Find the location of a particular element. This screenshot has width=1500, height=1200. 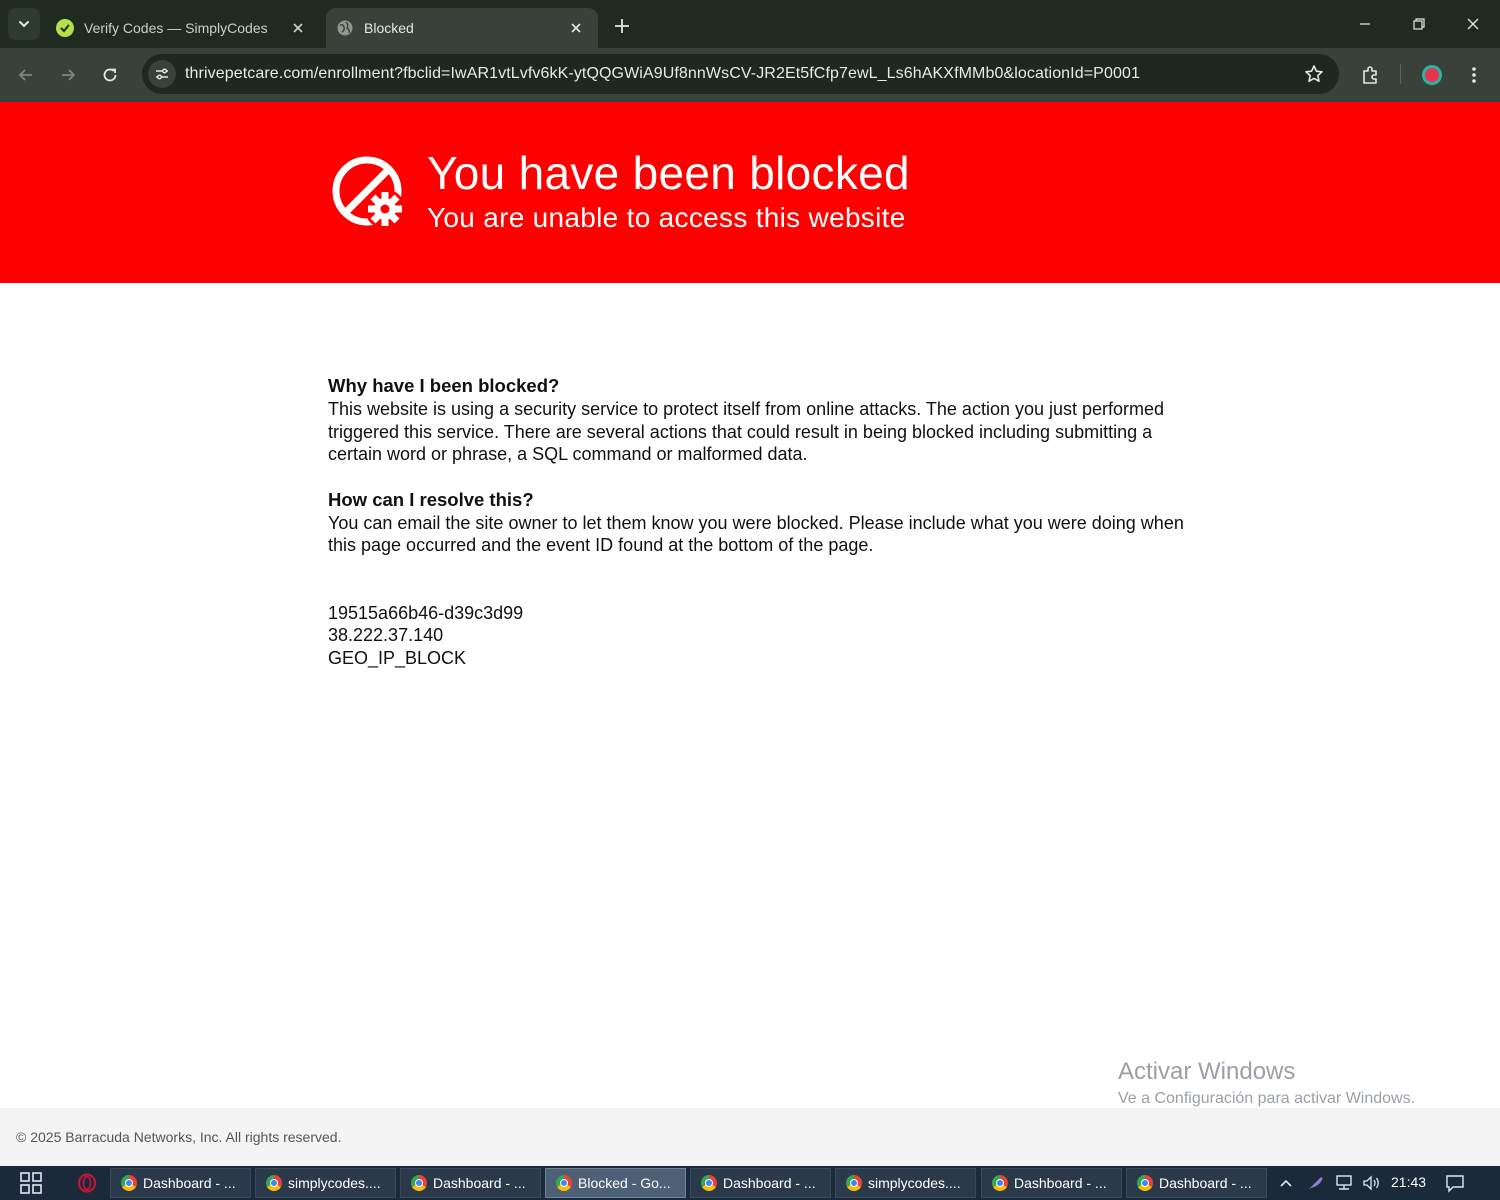

extensions-button is located at coordinates (1370, 75).